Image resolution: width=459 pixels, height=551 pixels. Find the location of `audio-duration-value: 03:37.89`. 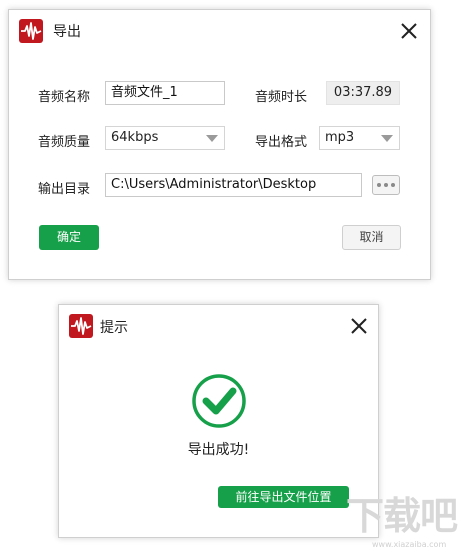

audio-duration-value: 03:37.89 is located at coordinates (363, 93).